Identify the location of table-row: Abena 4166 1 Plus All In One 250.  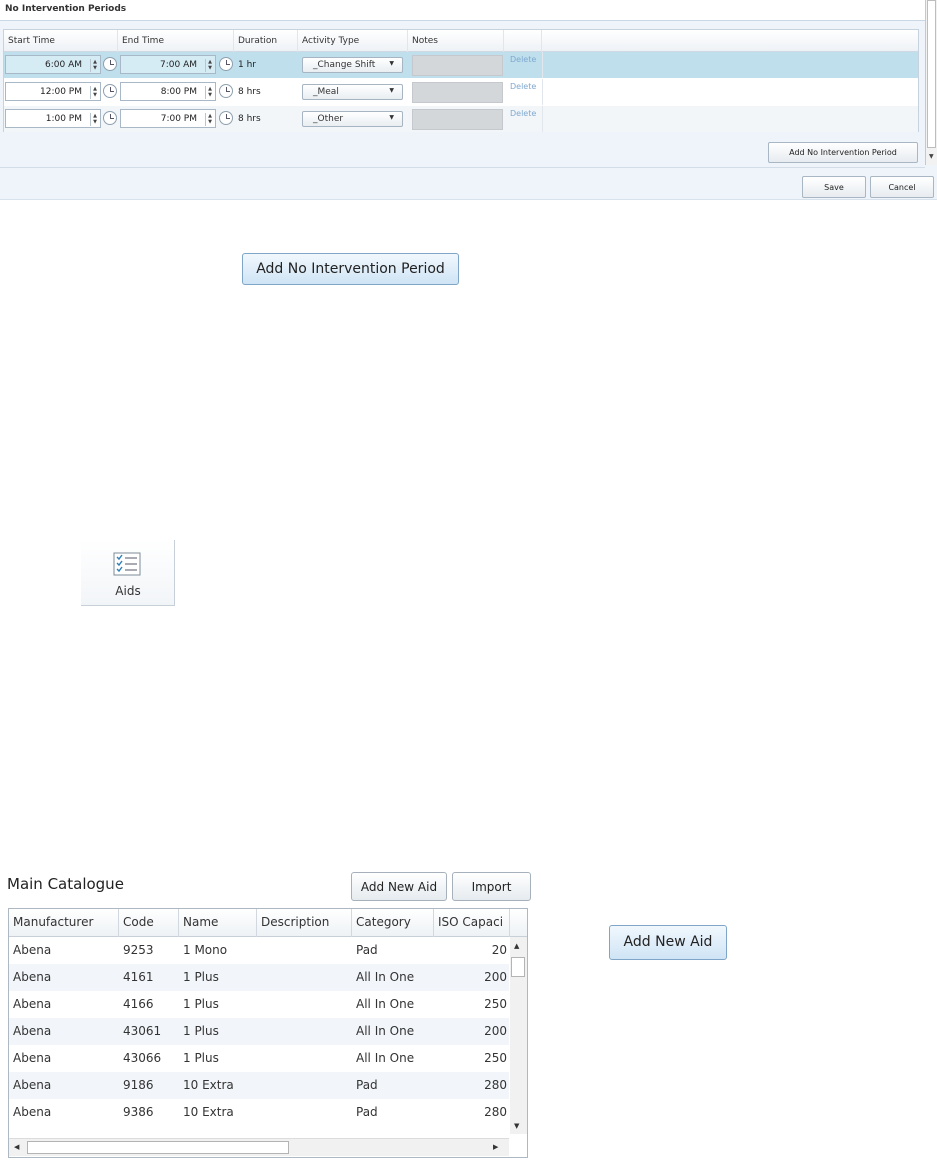
(259, 1004).